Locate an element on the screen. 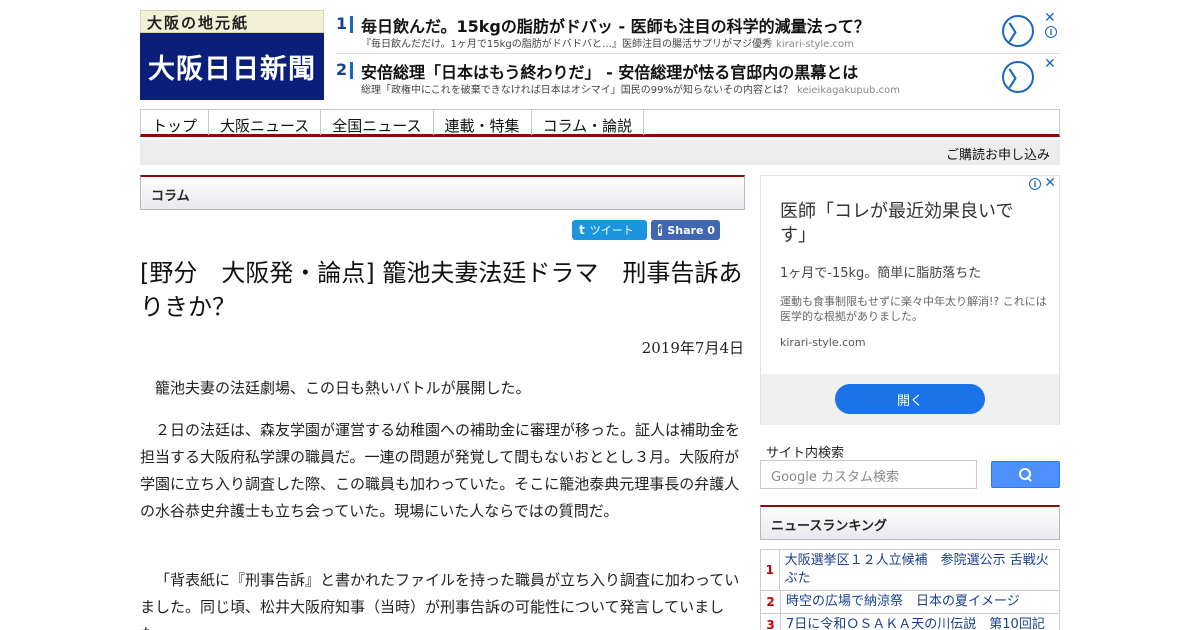 Image resolution: width=1200 pixels, height=630 pixels. logo-name: 大阪日日新聞 is located at coordinates (232, 66).